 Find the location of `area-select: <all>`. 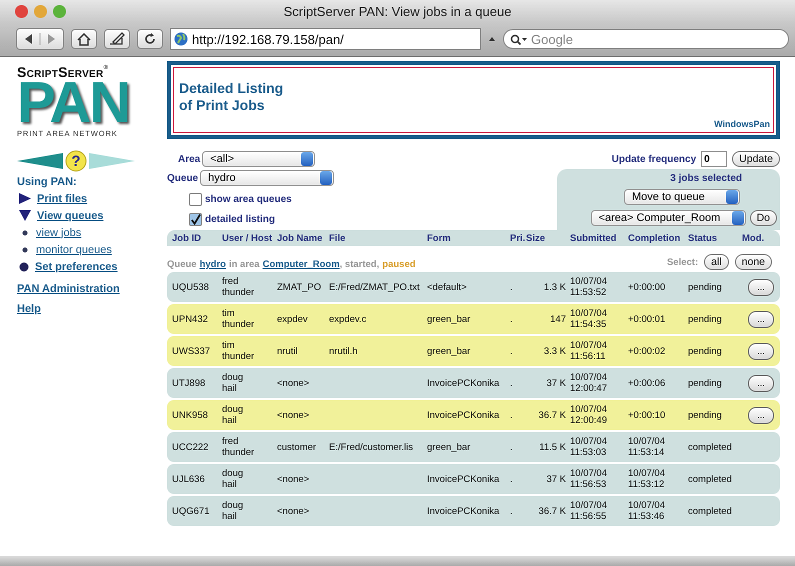

area-select: <all> is located at coordinates (259, 159).